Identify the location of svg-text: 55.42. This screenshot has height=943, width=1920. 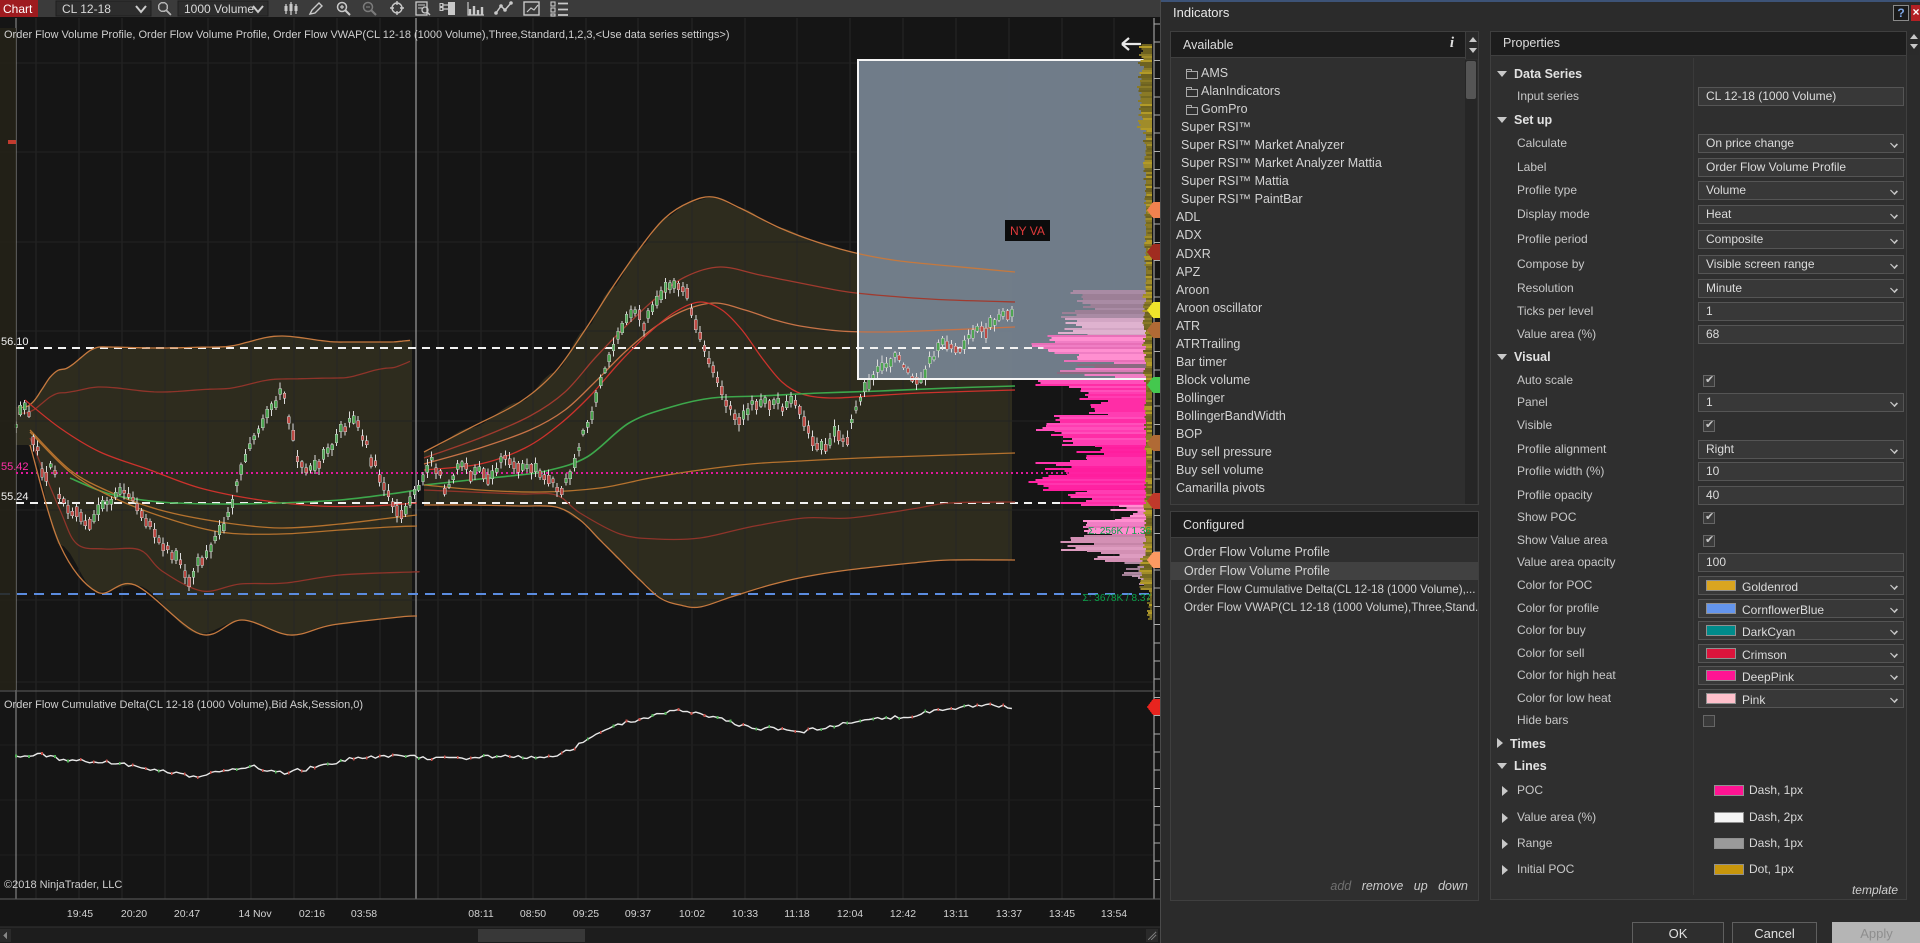
(15, 467).